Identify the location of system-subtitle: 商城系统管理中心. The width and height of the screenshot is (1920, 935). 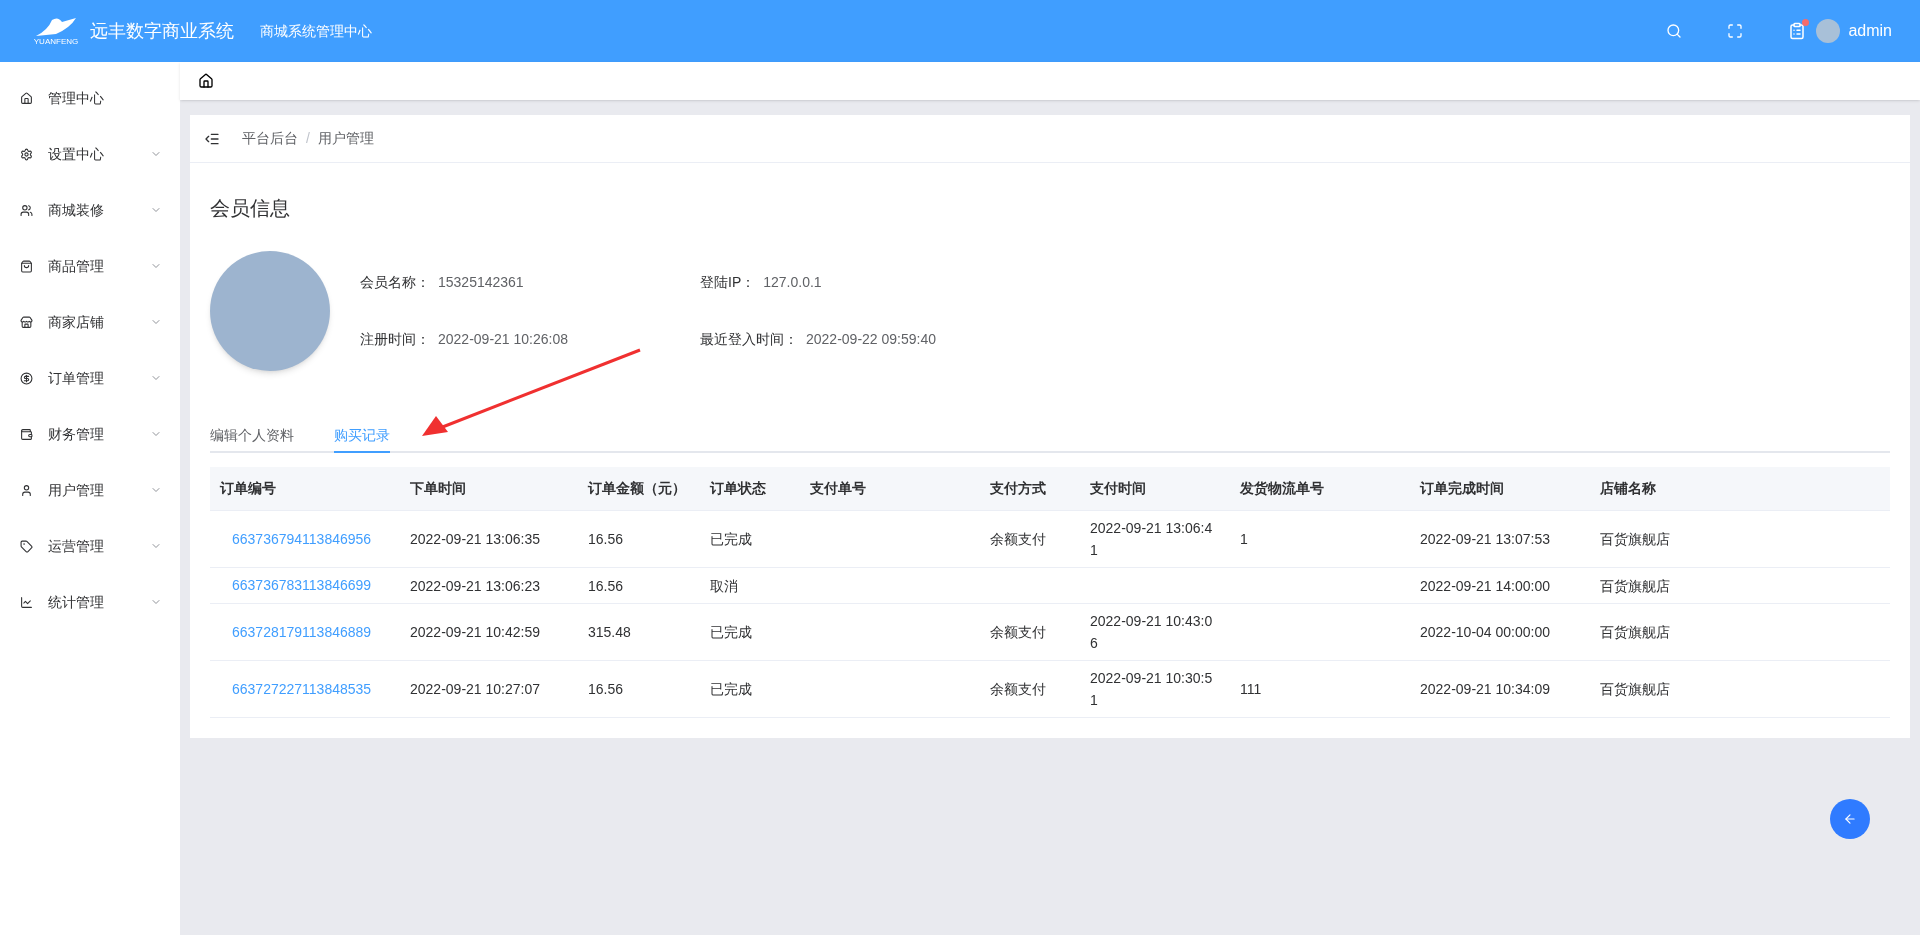
(316, 31).